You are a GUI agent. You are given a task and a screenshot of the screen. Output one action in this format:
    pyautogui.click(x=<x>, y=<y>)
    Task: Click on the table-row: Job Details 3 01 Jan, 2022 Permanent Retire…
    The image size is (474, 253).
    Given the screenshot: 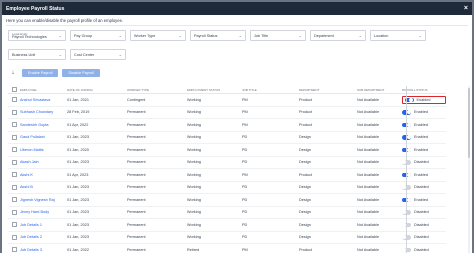 What is the action you would take?
    pyautogui.click(x=227, y=248)
    